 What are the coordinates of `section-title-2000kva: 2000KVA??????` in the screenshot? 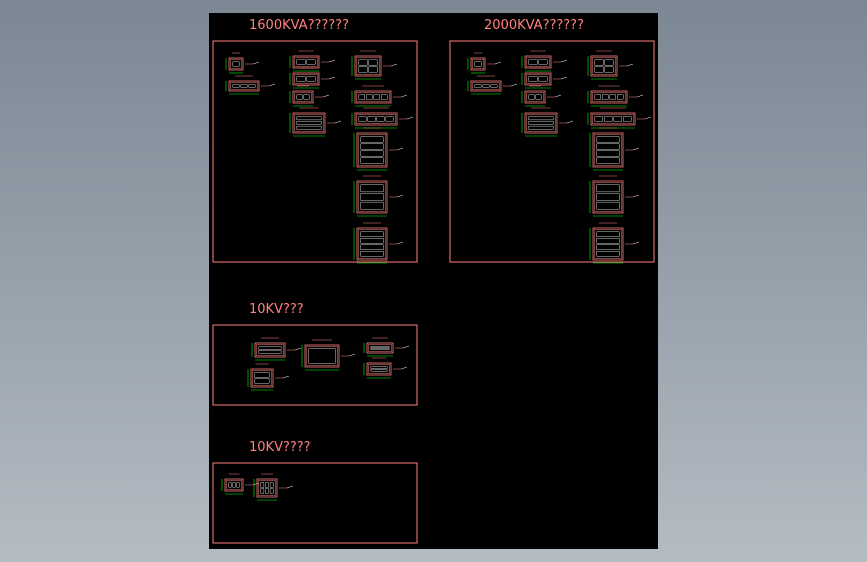 It's located at (534, 25).